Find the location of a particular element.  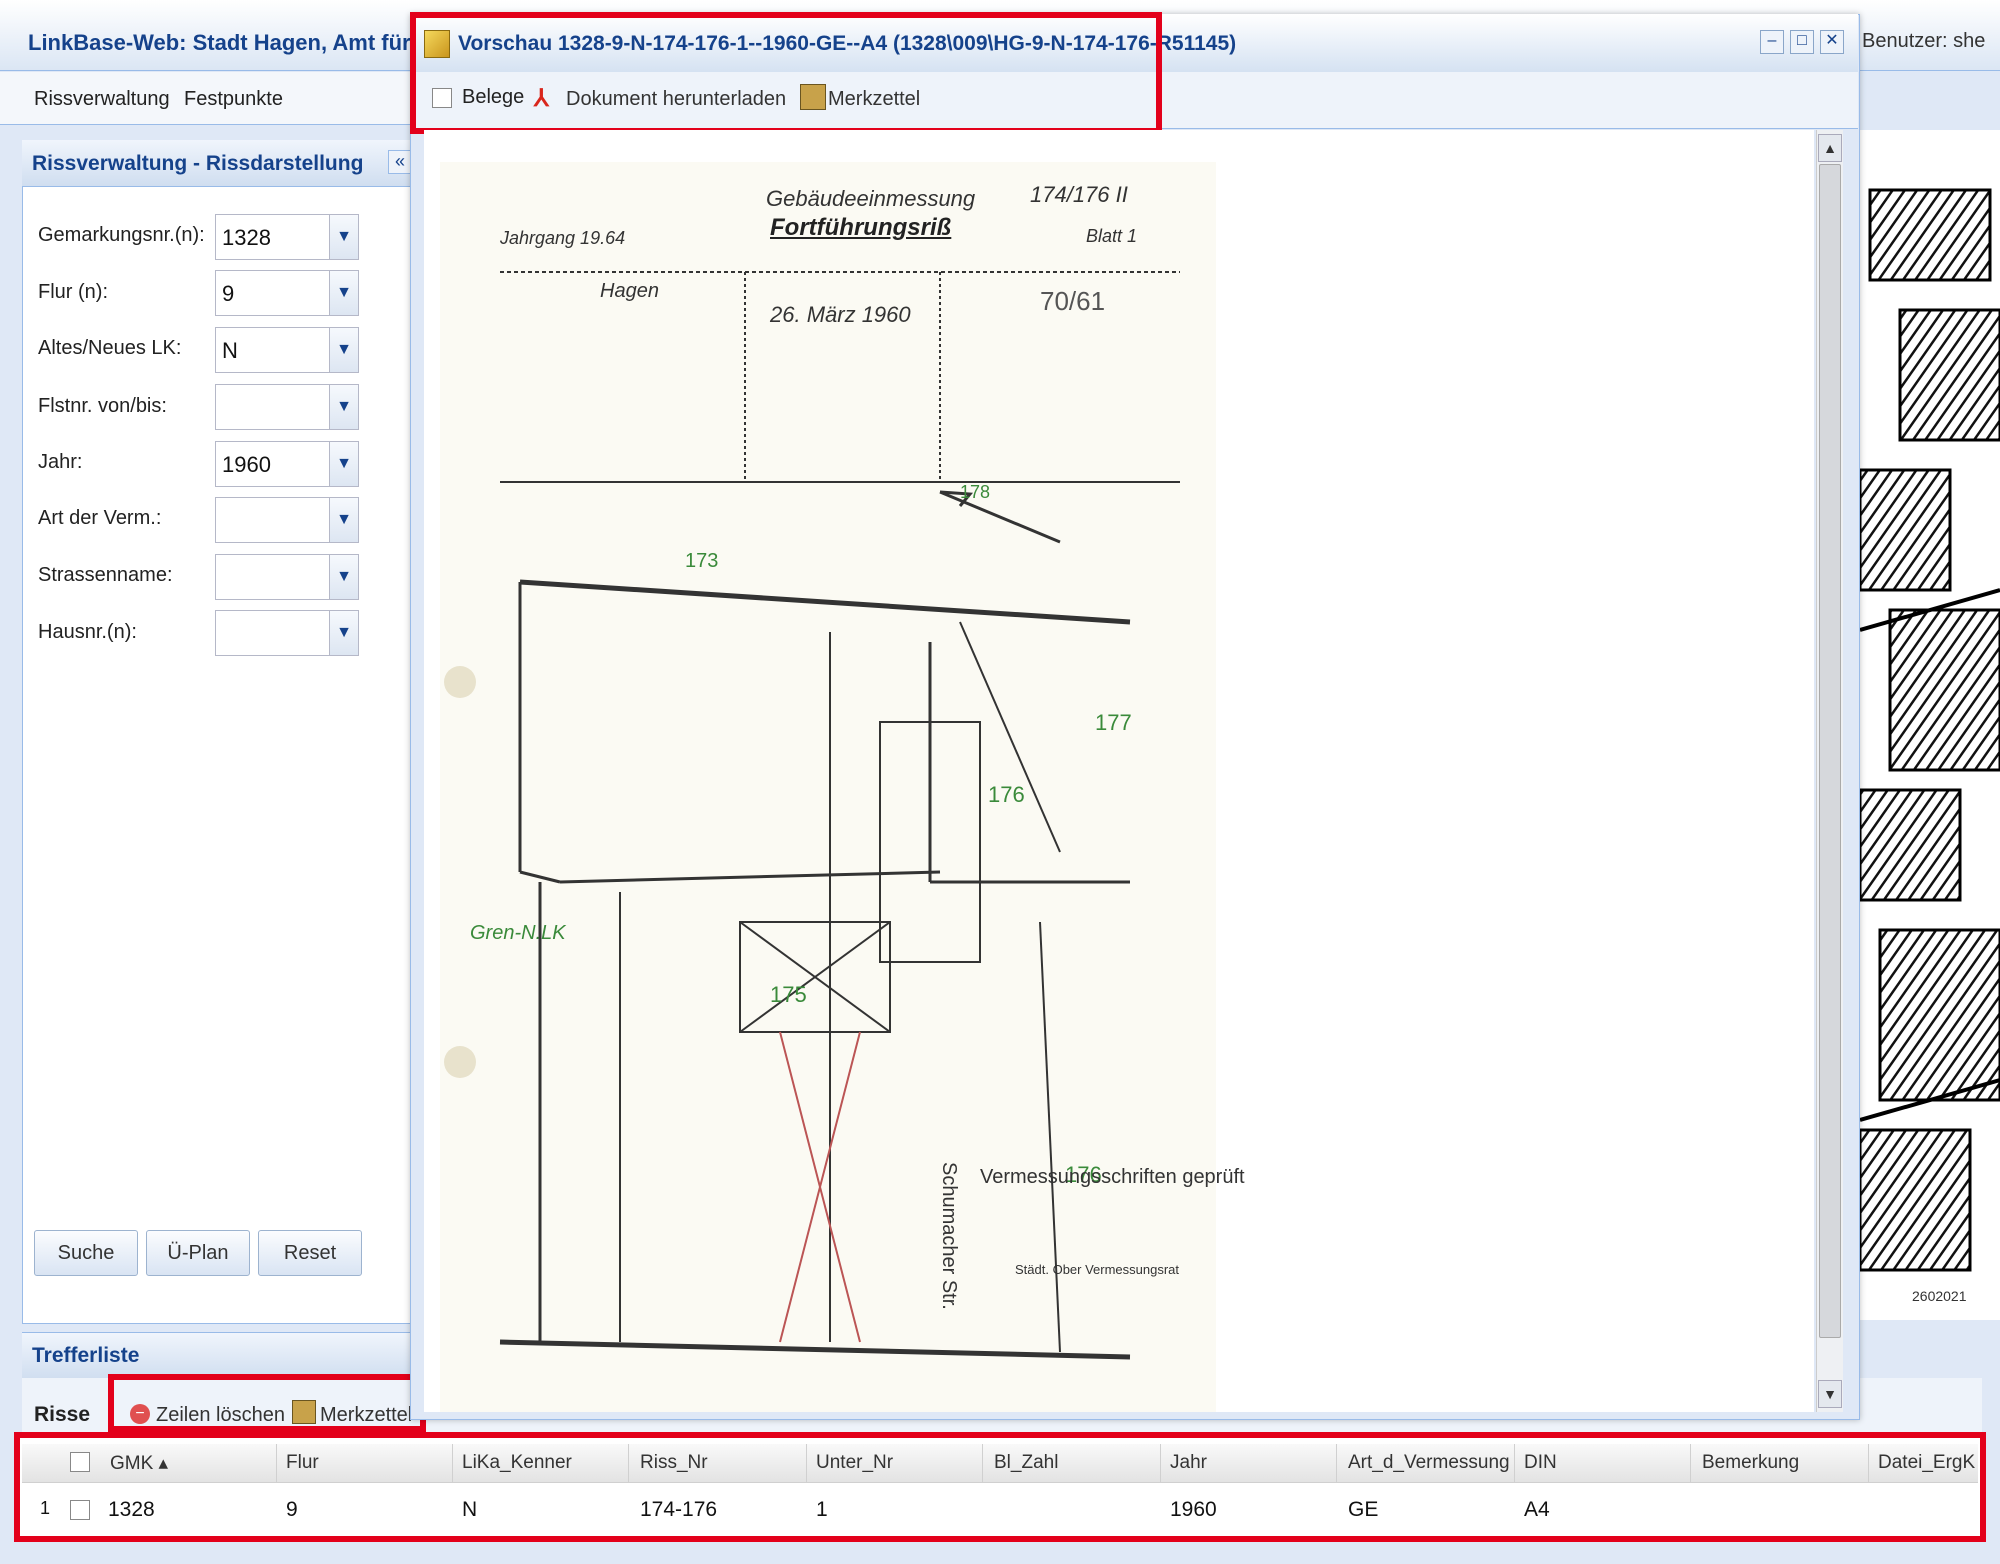

search-button: Suche is located at coordinates (86, 1253).